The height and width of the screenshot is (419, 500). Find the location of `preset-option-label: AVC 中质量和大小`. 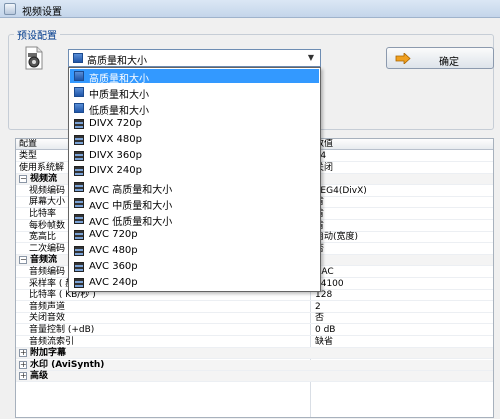

preset-option-label: AVC 中质量和大小 is located at coordinates (131, 207).